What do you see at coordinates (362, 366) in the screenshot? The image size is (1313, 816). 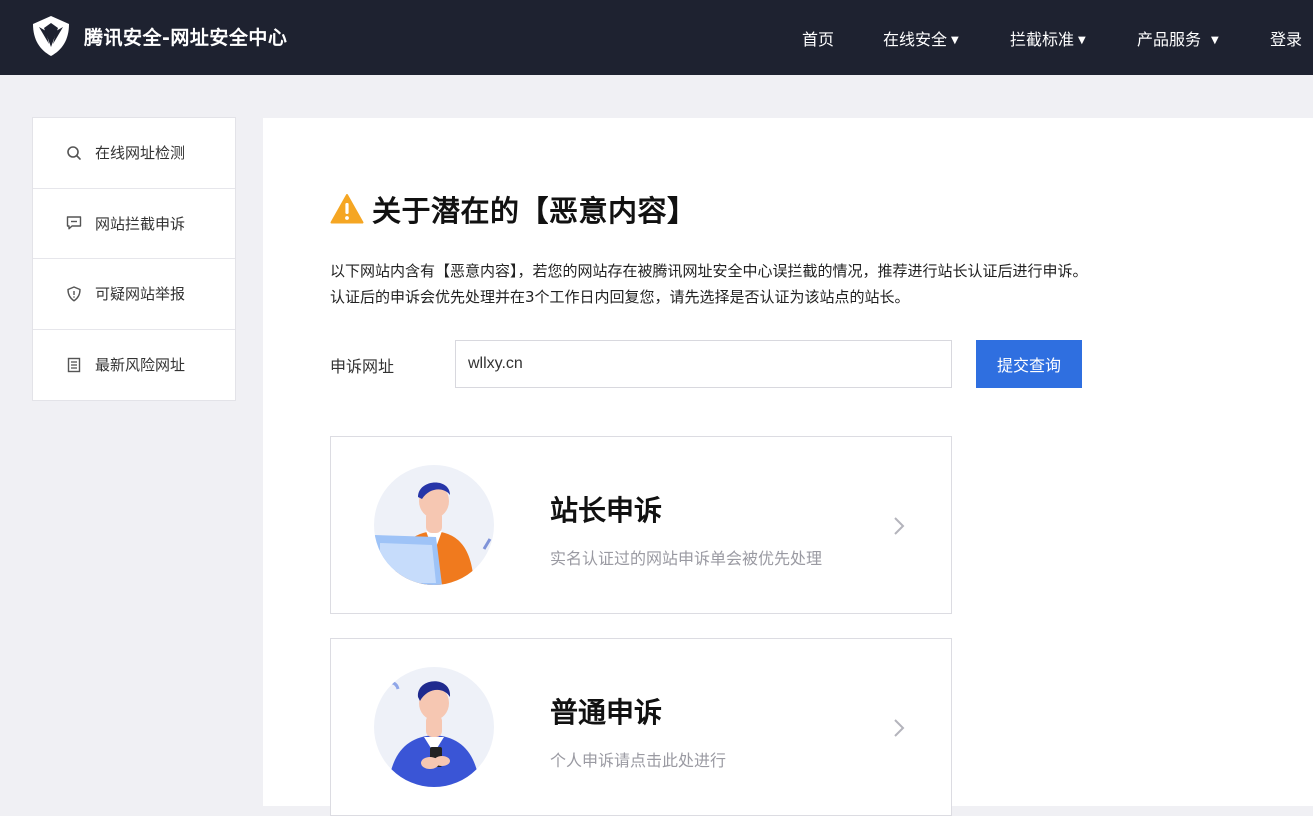 I see `appeal-url-label: 申诉网址` at bounding box center [362, 366].